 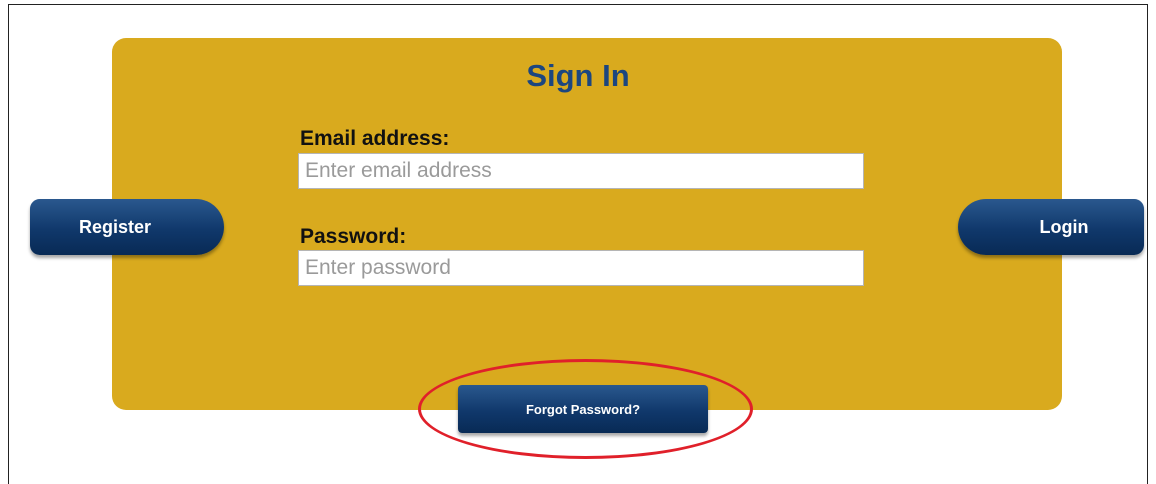 I want to click on page-title: Sign In, so click(x=578, y=75).